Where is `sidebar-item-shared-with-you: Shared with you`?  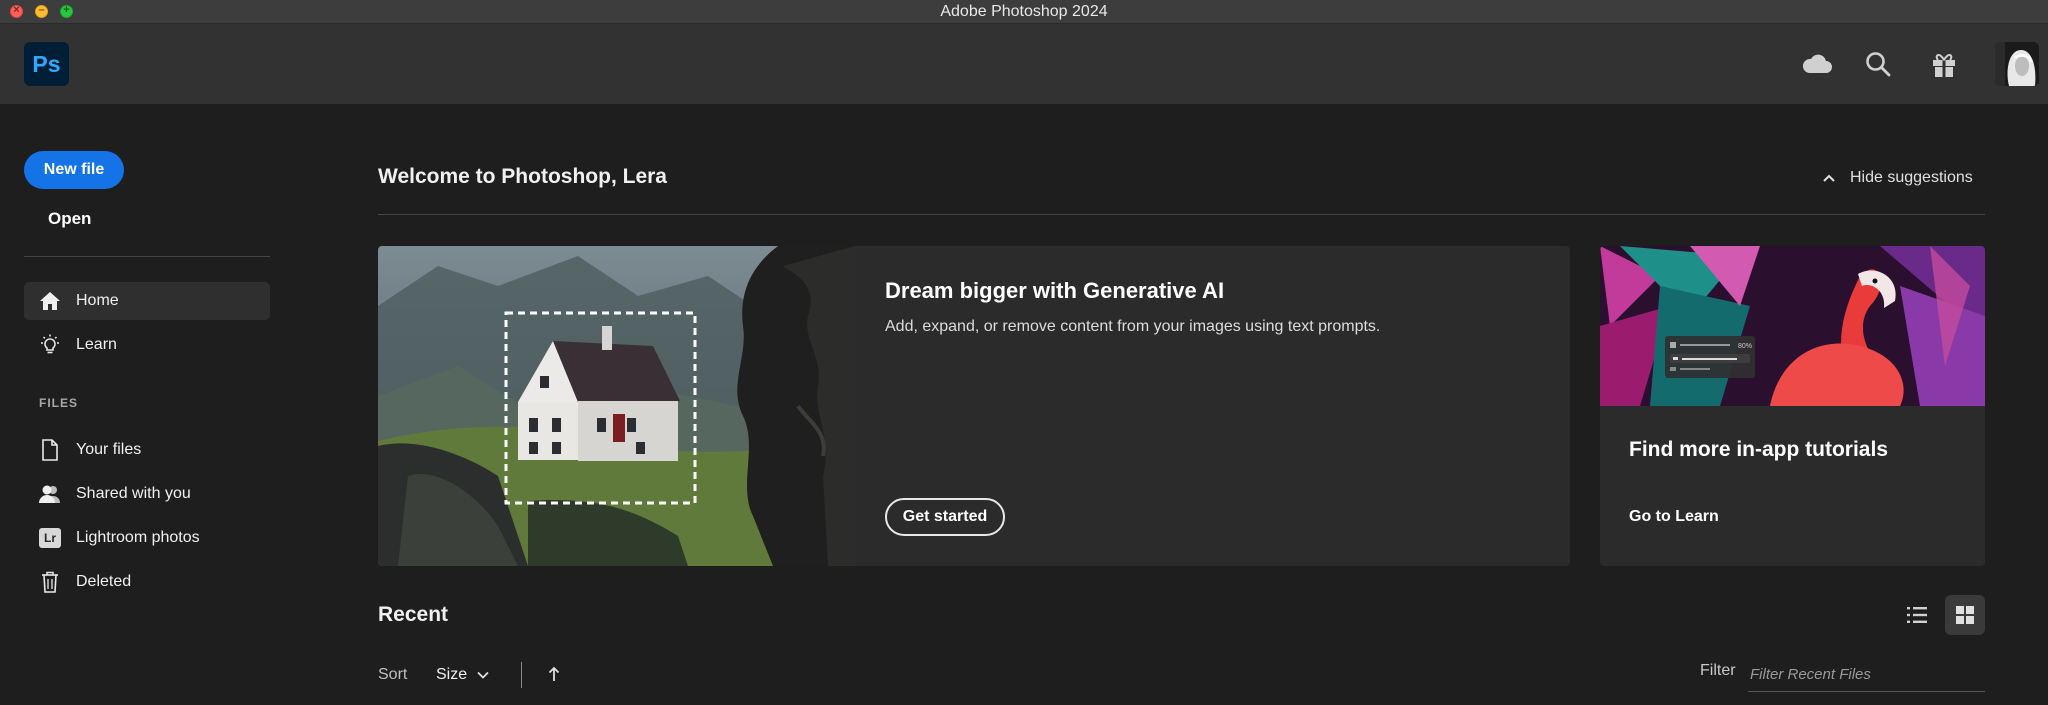 sidebar-item-shared-with-you: Shared with you is located at coordinates (147, 494).